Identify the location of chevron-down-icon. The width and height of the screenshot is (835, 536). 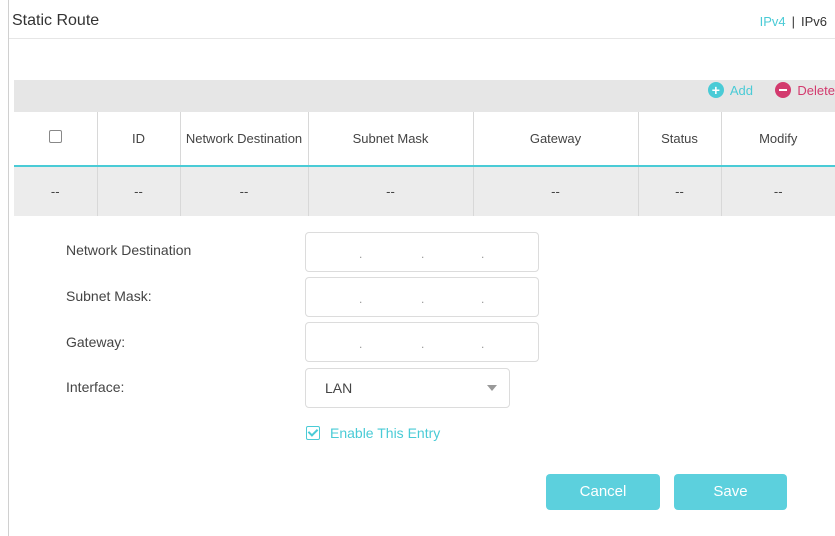
(492, 388).